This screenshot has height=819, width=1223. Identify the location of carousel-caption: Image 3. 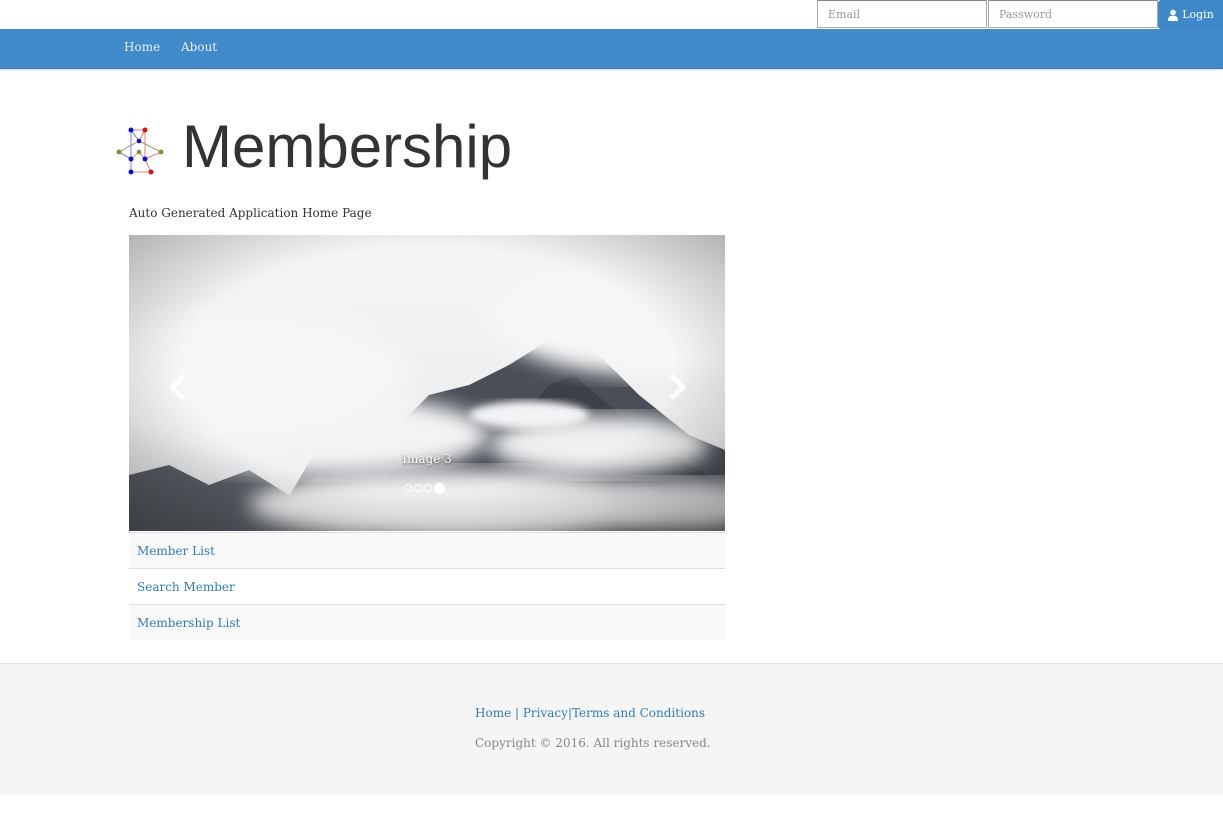
(427, 459).